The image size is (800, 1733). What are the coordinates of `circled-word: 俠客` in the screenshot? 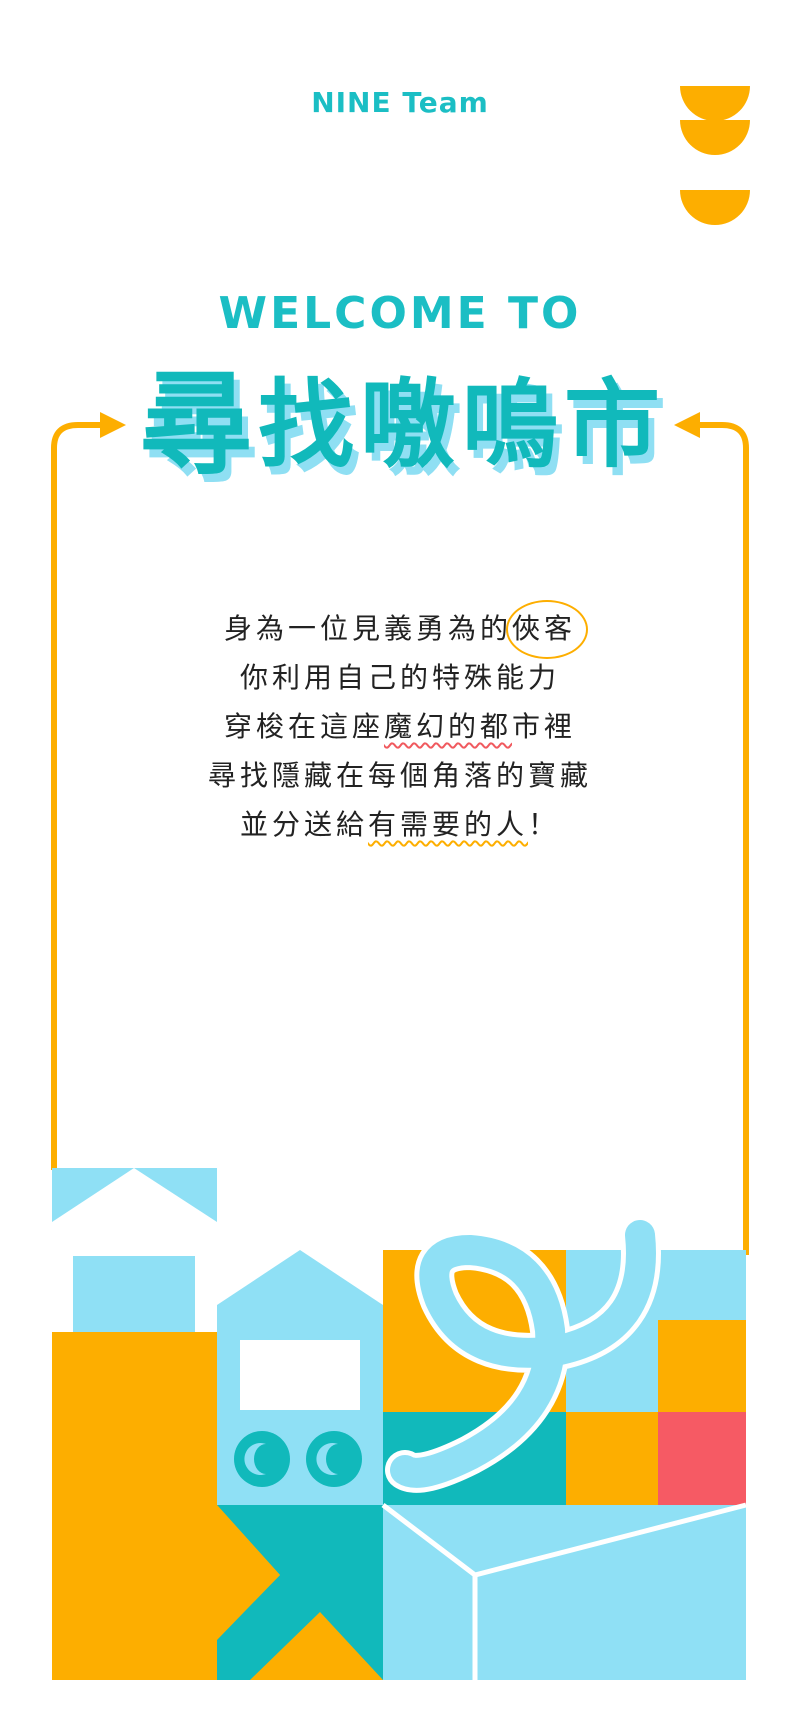 It's located at (547, 629).